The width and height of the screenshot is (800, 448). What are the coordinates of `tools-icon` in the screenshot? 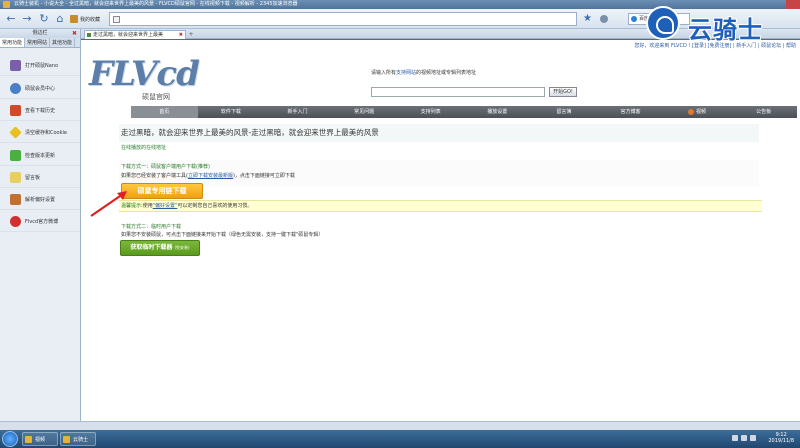 It's located at (15, 65).